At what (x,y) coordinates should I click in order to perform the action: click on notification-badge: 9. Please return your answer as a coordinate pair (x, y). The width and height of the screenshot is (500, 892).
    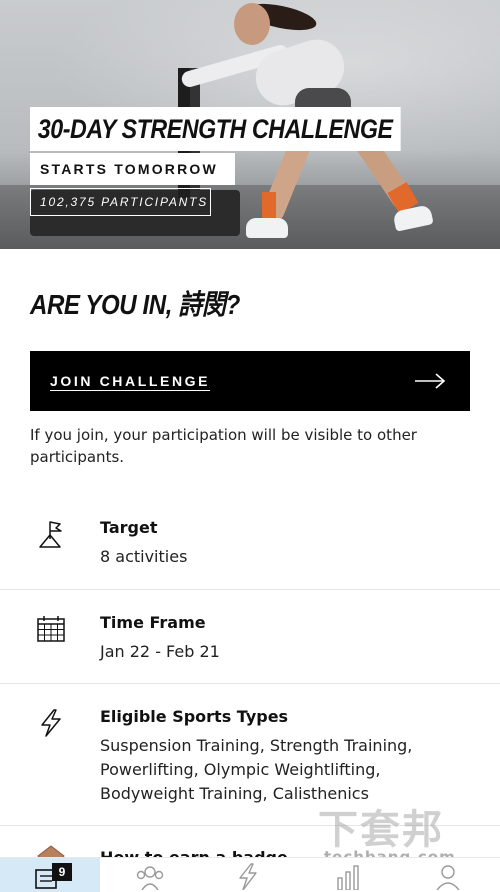
    Looking at the image, I should click on (62, 872).